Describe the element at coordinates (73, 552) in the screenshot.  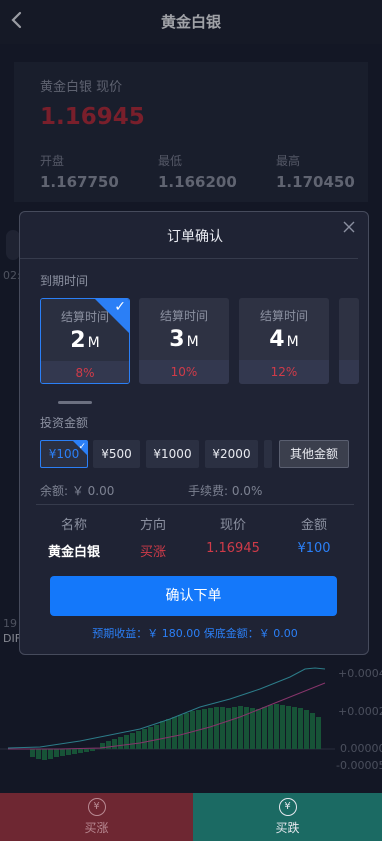
I see `order-name: 黄金白银` at that location.